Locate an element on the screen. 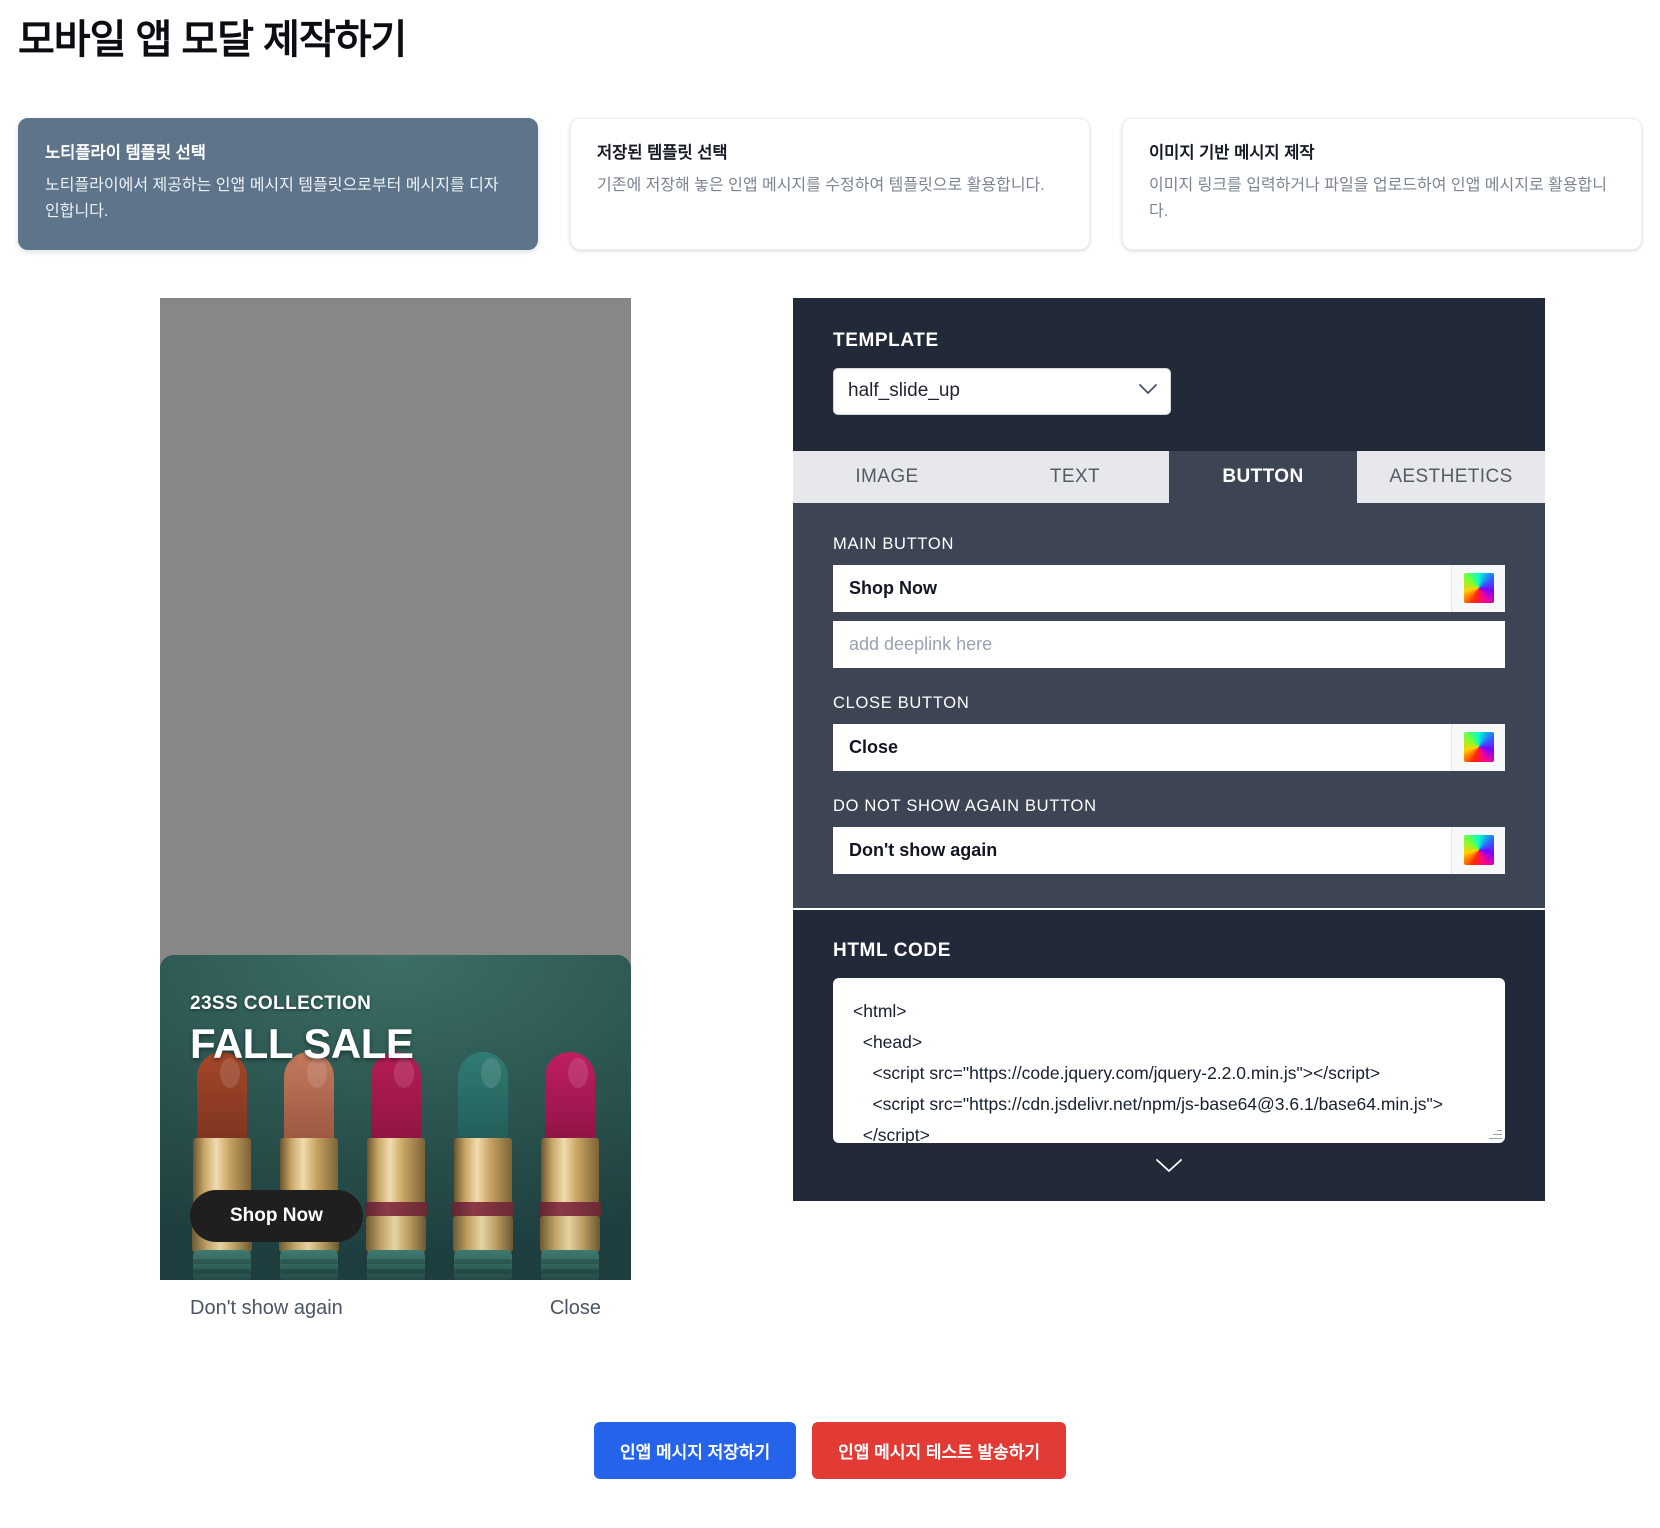 This screenshot has width=1660, height=1528. option-card-title: 저장된 템플릿 선택 is located at coordinates (662, 153).